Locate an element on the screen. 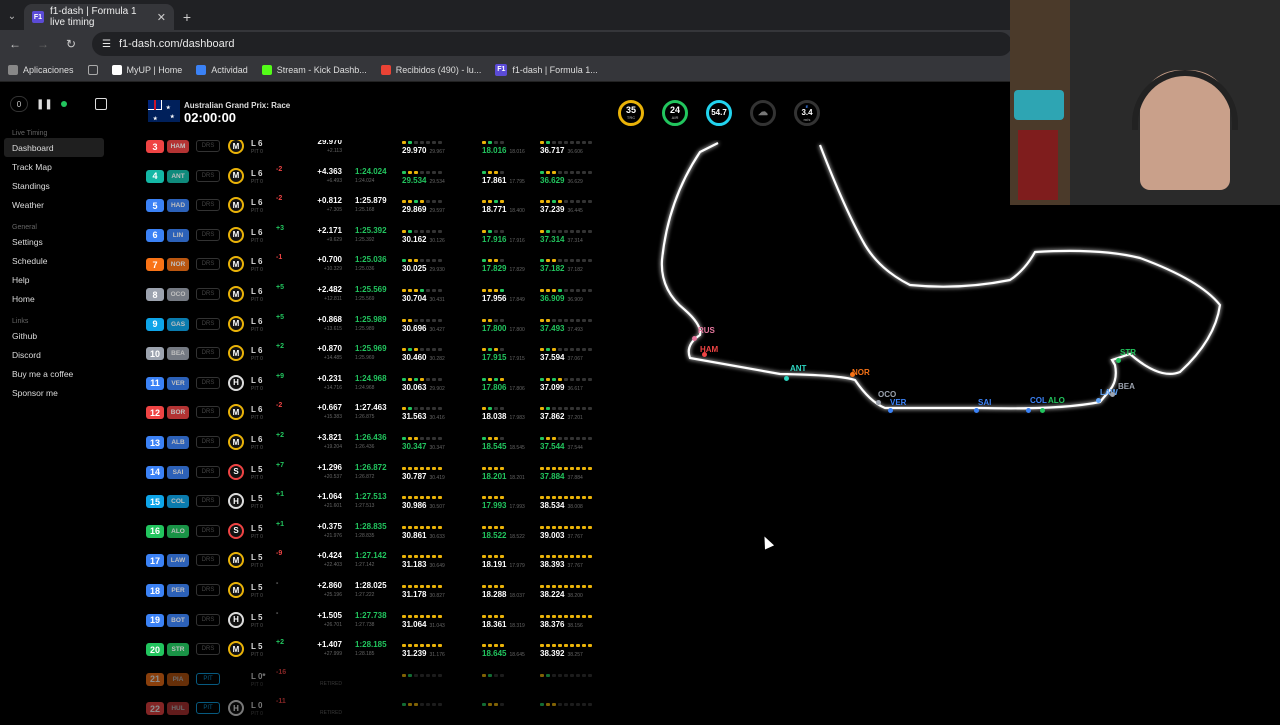  sector-time: 31.563 30.416 is located at coordinates (423, 417).